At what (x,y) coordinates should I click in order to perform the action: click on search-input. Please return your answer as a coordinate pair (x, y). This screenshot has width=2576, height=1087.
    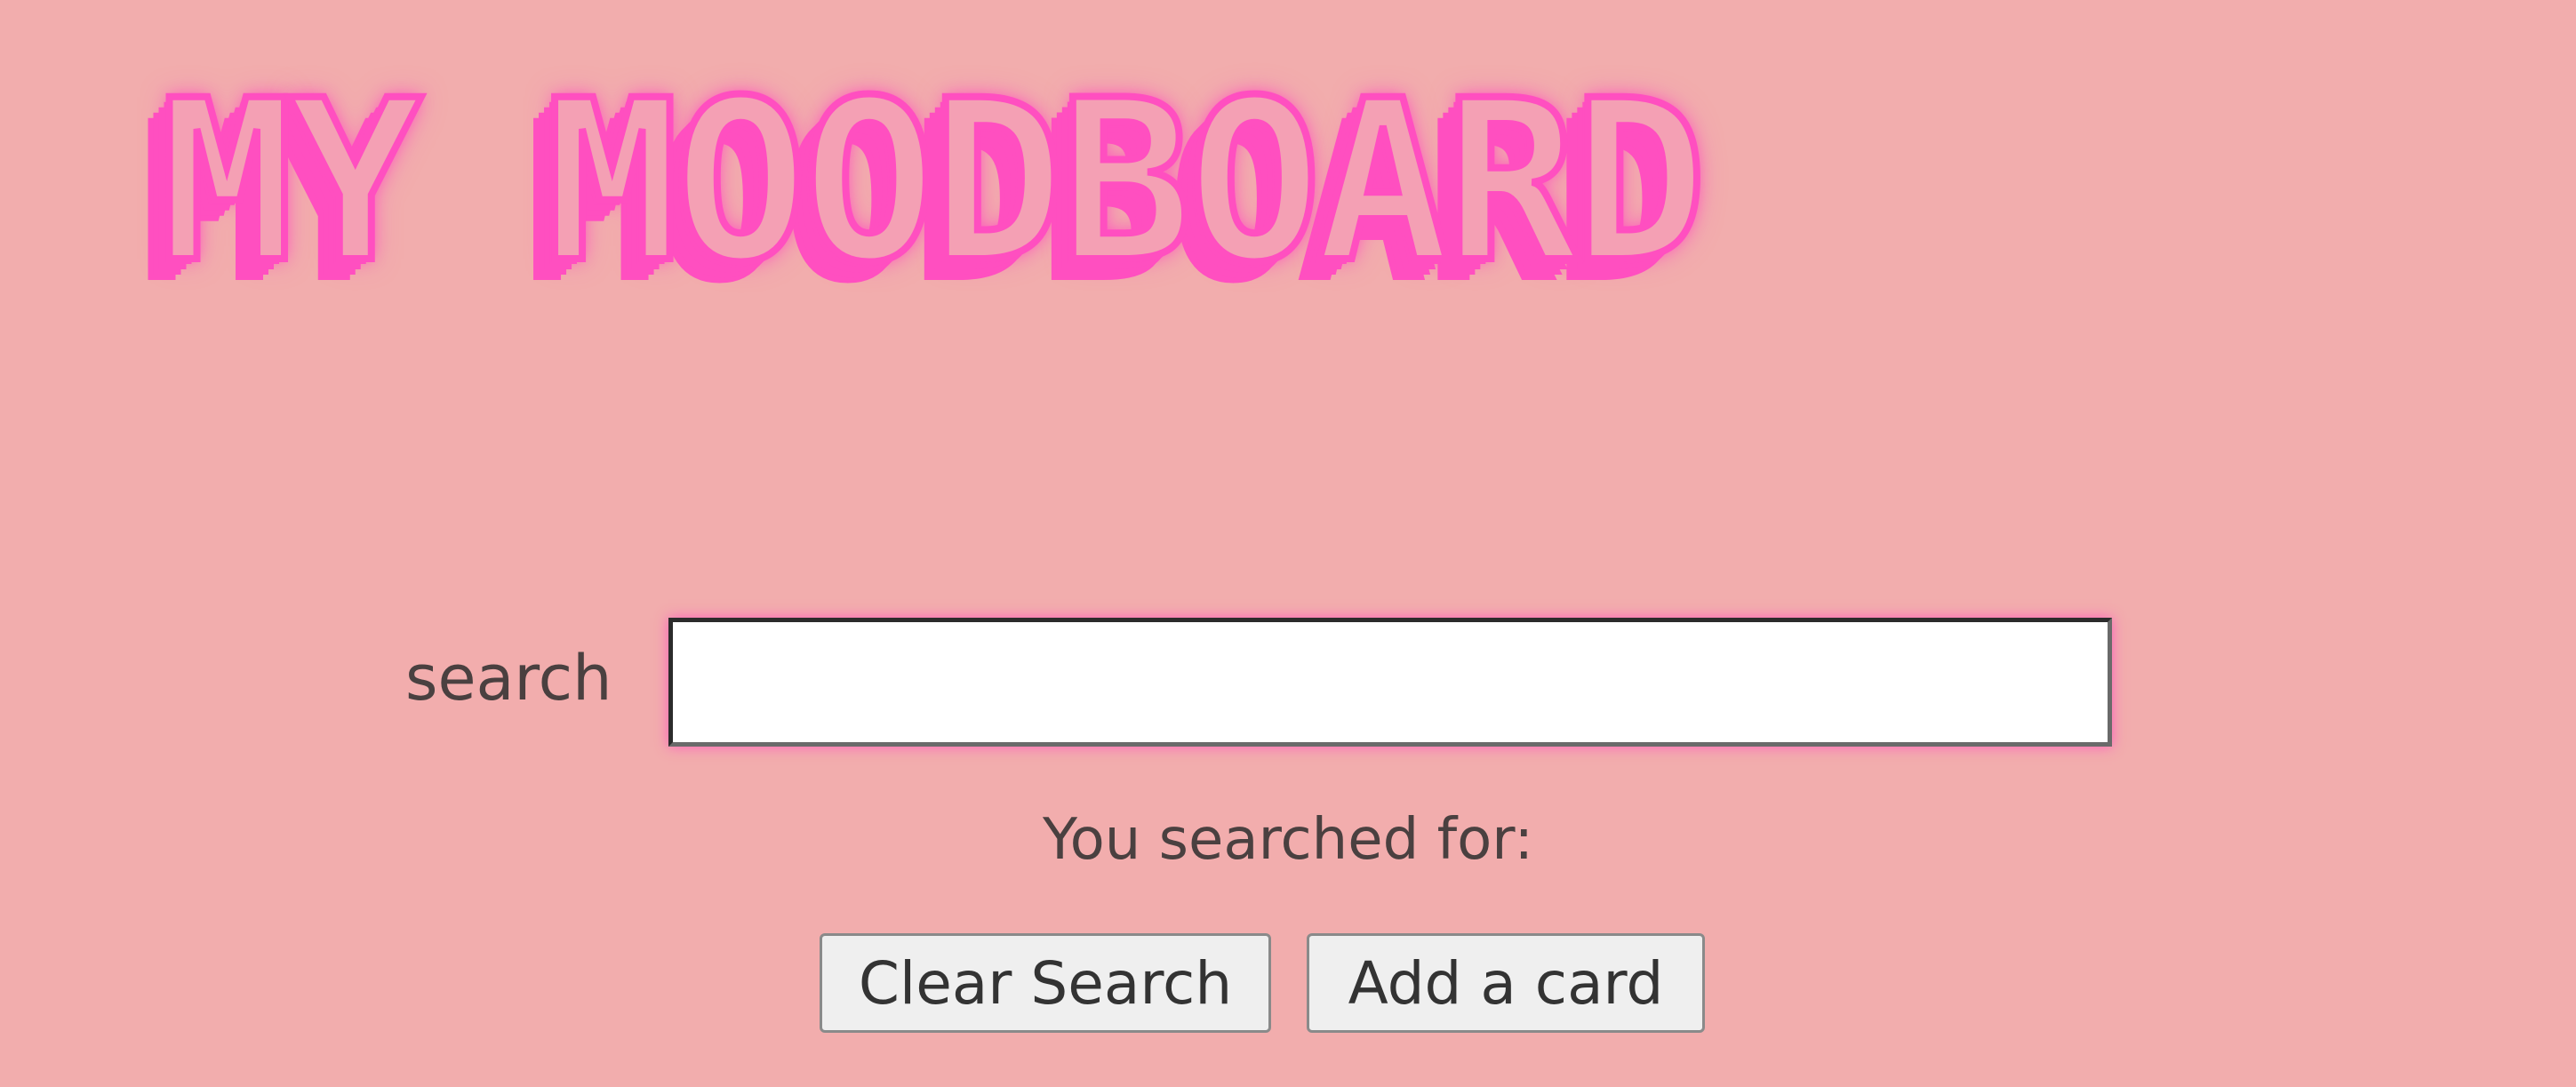
    Looking at the image, I should click on (1390, 682).